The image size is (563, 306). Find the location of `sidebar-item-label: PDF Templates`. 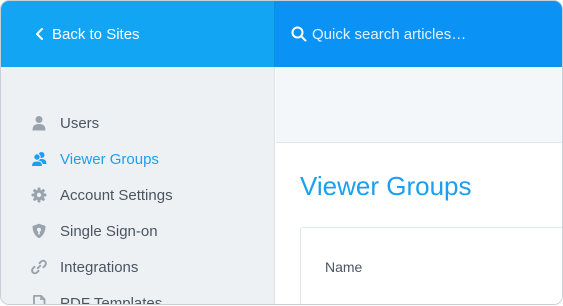

sidebar-item-label: PDF Templates is located at coordinates (111, 299).